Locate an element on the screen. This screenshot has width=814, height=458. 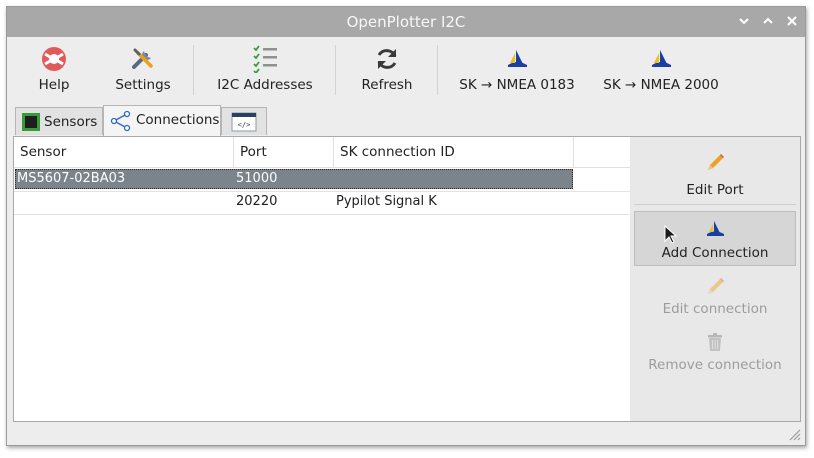
title-bar: OpenPlotter I2C is located at coordinates (406, 22).